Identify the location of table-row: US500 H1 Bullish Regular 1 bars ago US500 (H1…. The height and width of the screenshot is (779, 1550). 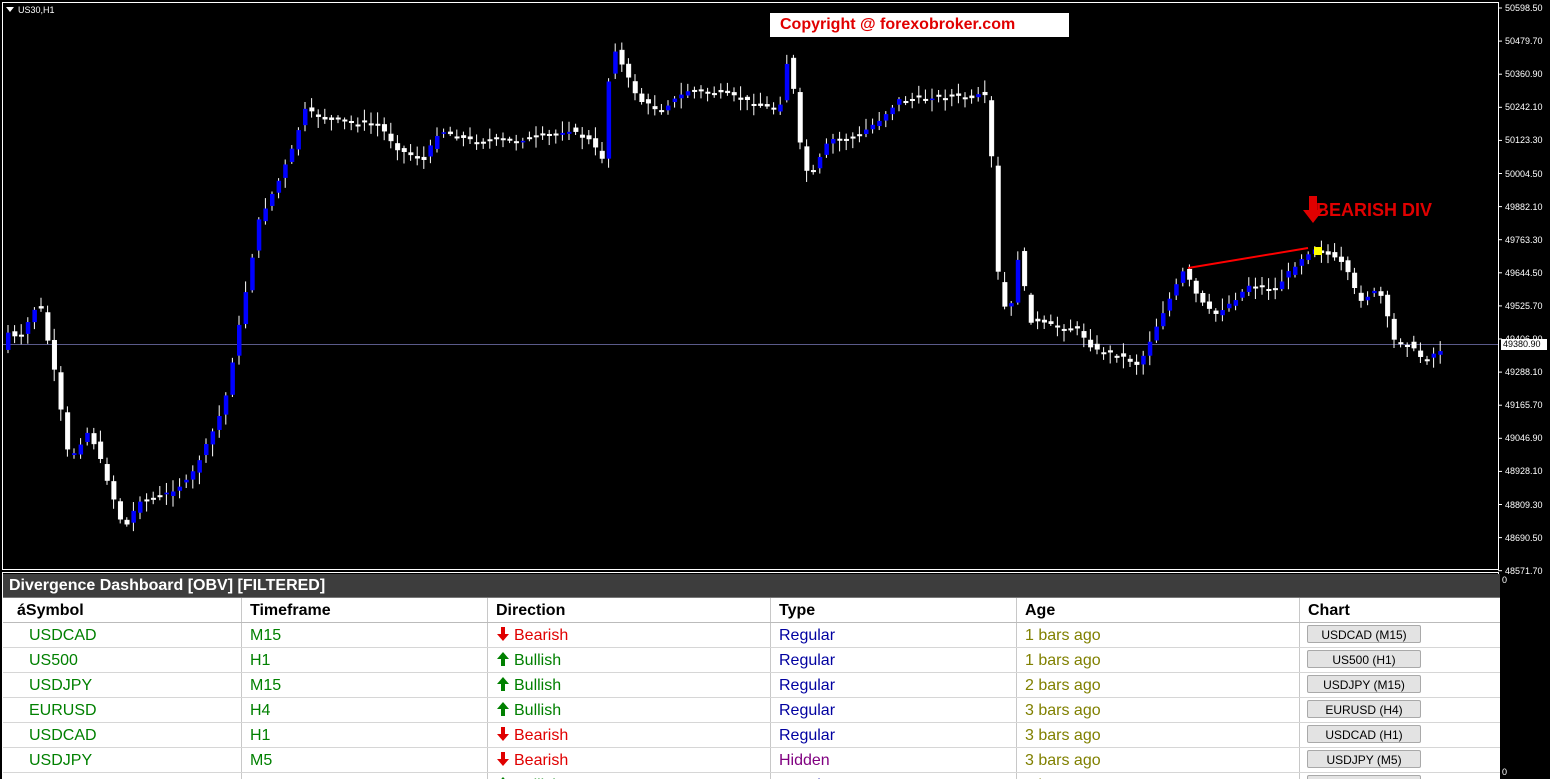
(751, 660).